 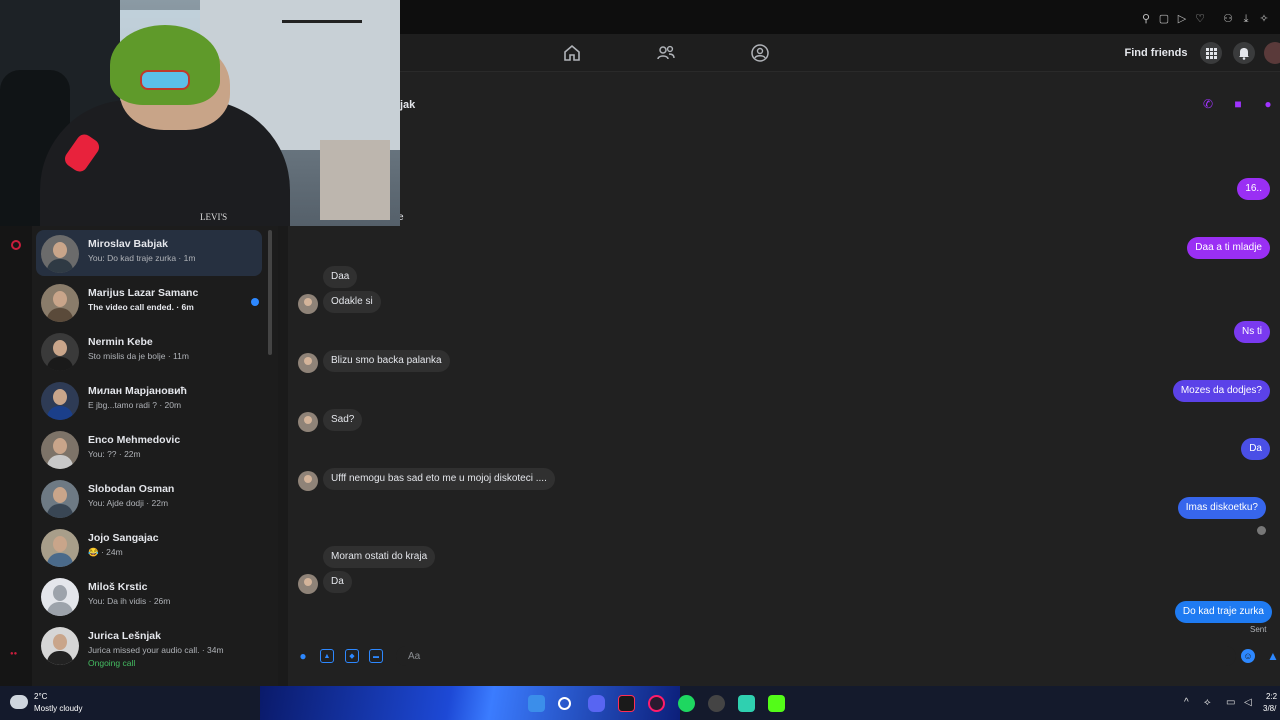 I want to click on groups-icon, so click(x=760, y=53).